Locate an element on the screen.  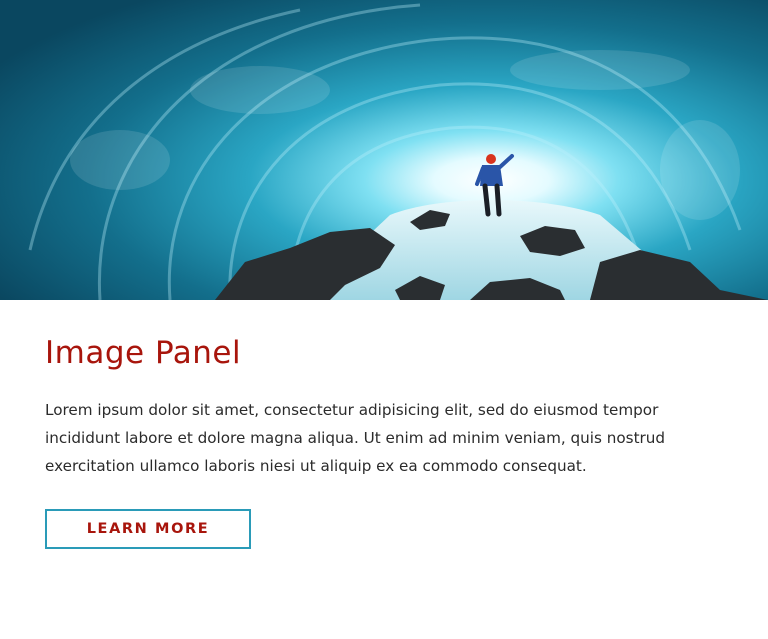
panel-title: Image Panel is located at coordinates (143, 353).